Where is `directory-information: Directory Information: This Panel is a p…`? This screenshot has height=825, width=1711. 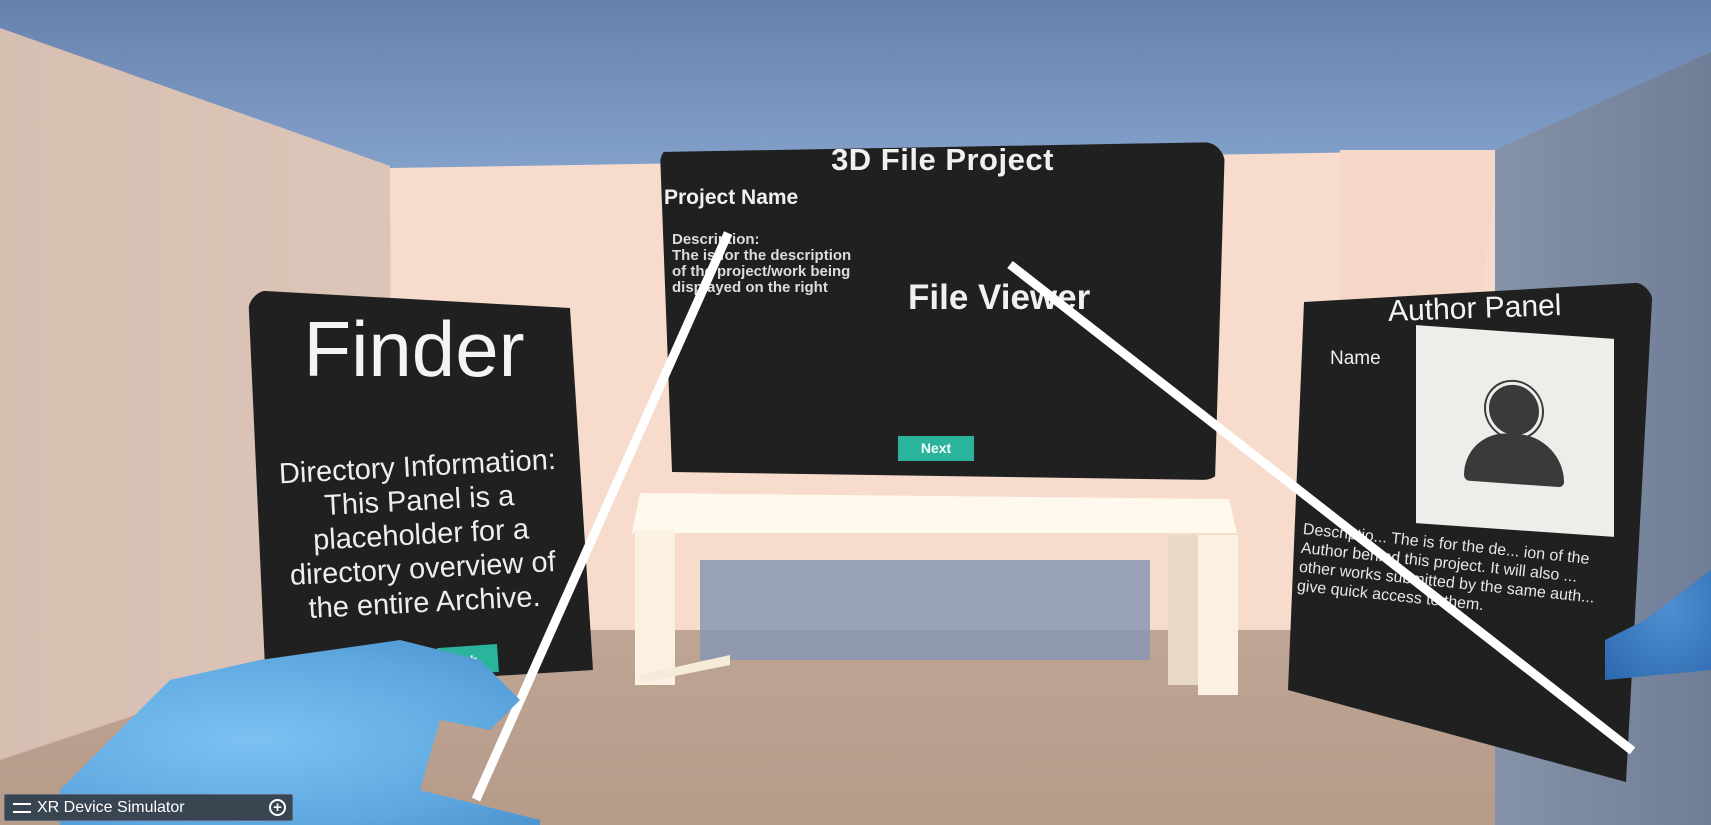 directory-information: Directory Information: This Panel is a p… is located at coordinates (417, 534).